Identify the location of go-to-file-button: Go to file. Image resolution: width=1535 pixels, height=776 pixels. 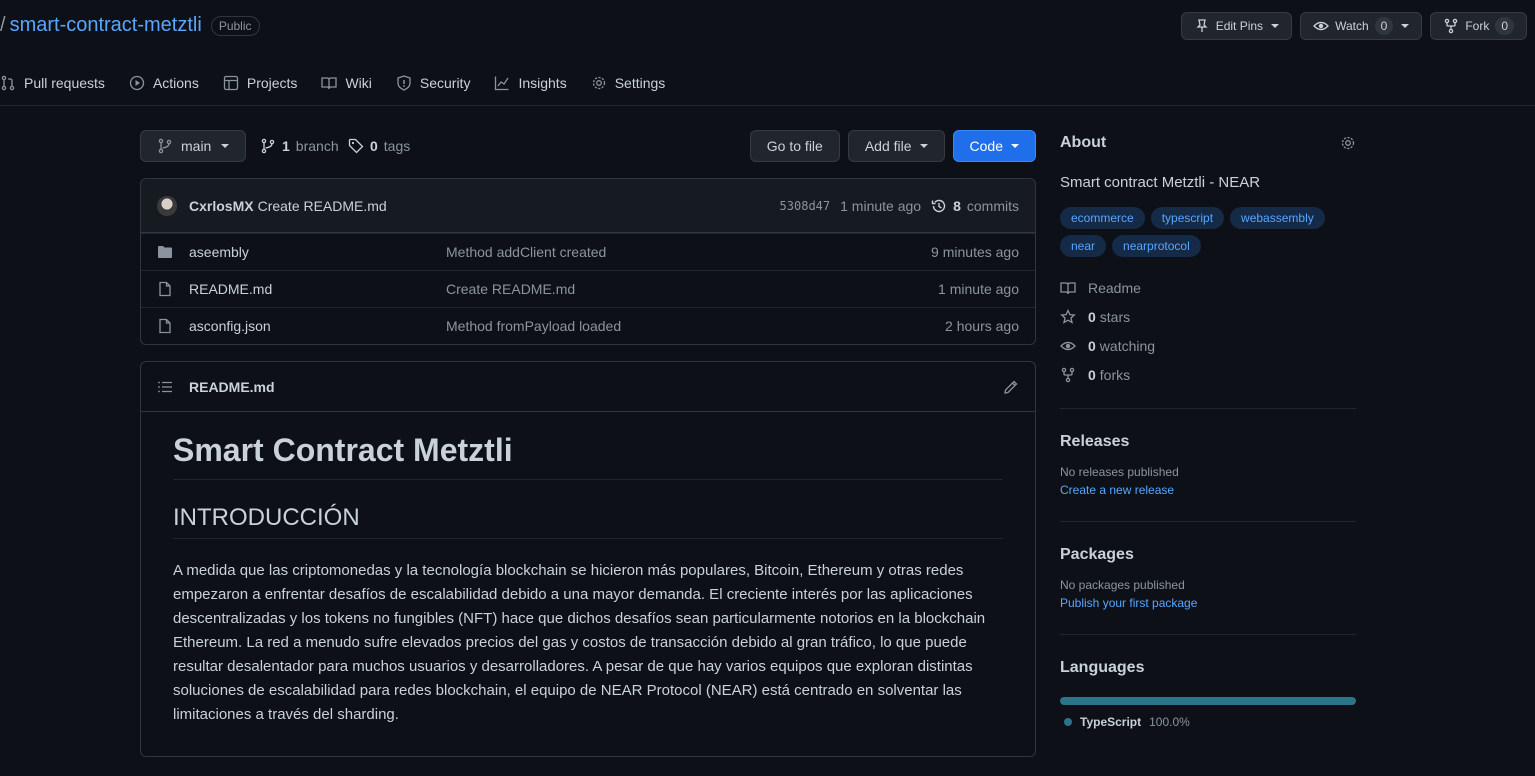
(794, 146).